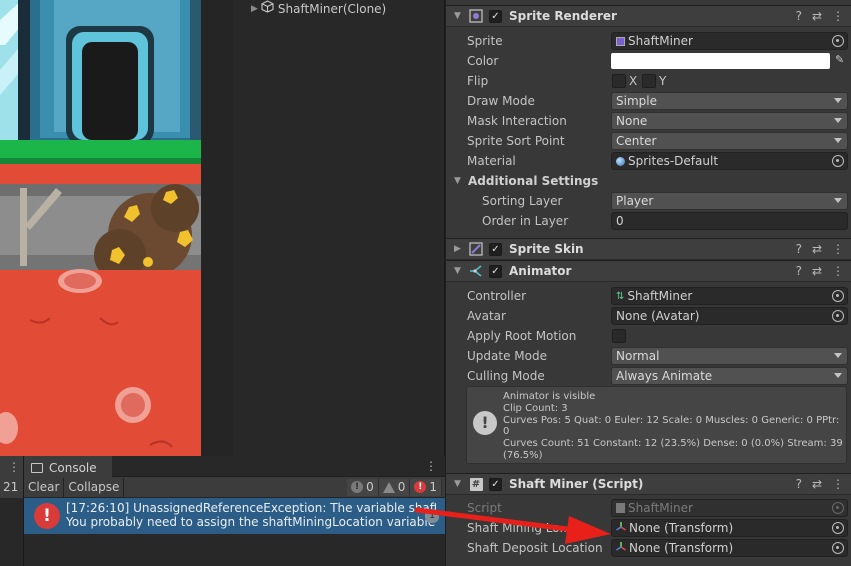  Describe the element at coordinates (507, 356) in the screenshot. I see `field-label: Update Mode` at that location.